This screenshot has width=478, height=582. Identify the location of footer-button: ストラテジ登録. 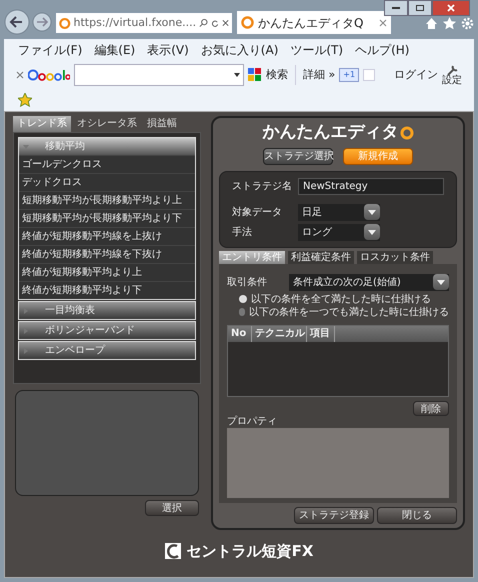
(334, 515).